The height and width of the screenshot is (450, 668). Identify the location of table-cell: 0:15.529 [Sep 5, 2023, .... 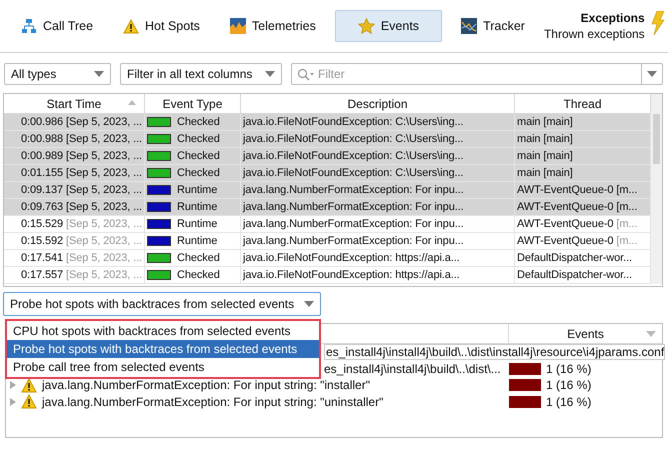
(74, 224).